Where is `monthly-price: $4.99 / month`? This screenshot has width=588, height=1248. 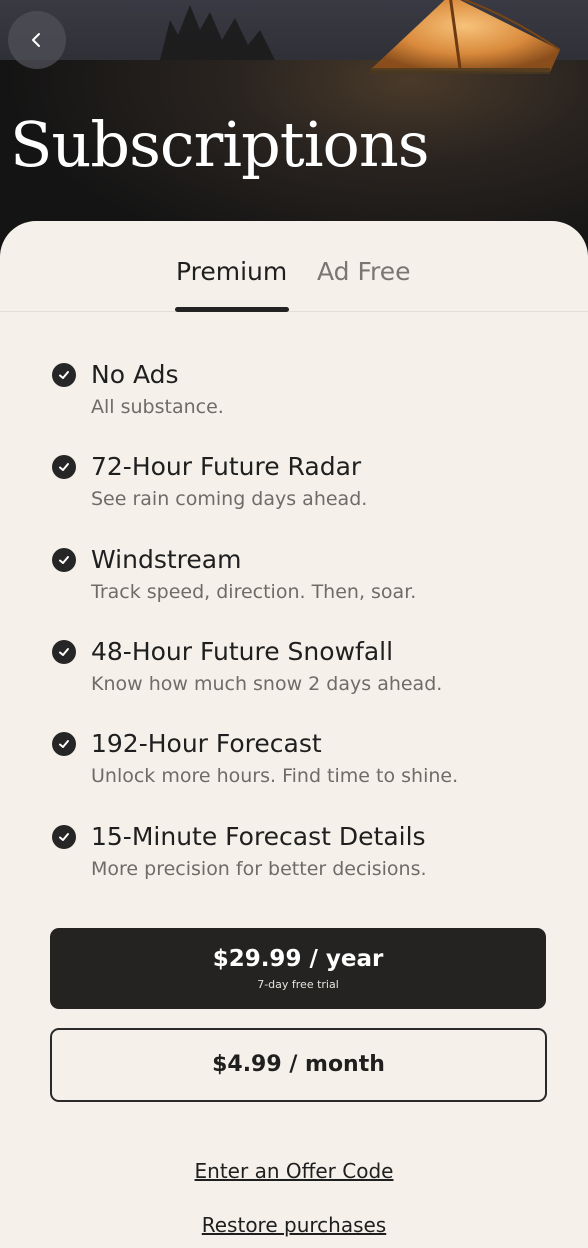
monthly-price: $4.99 / month is located at coordinates (298, 1064).